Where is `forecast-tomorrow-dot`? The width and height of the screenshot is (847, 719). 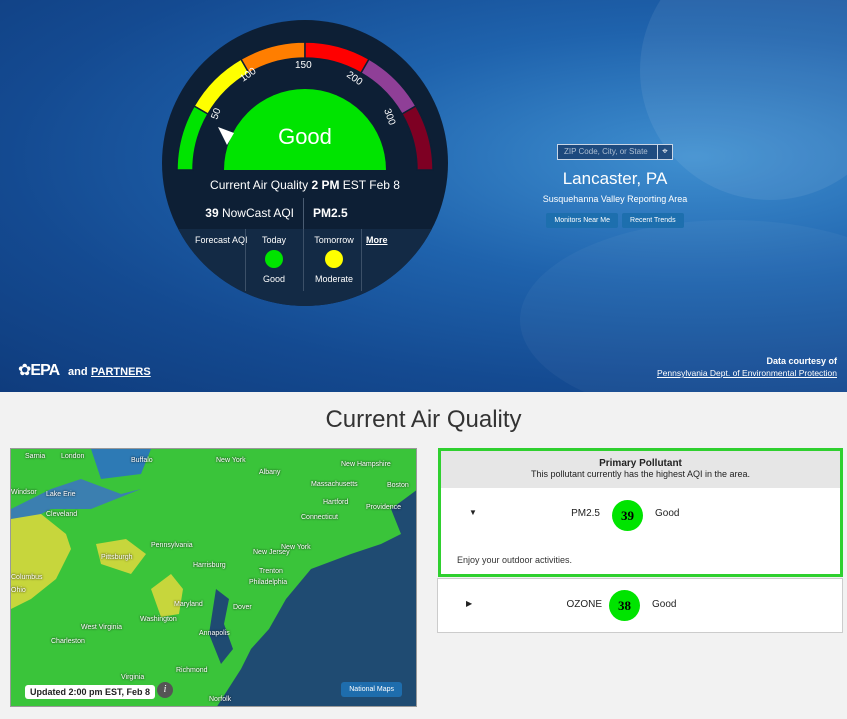 forecast-tomorrow-dot is located at coordinates (334, 259).